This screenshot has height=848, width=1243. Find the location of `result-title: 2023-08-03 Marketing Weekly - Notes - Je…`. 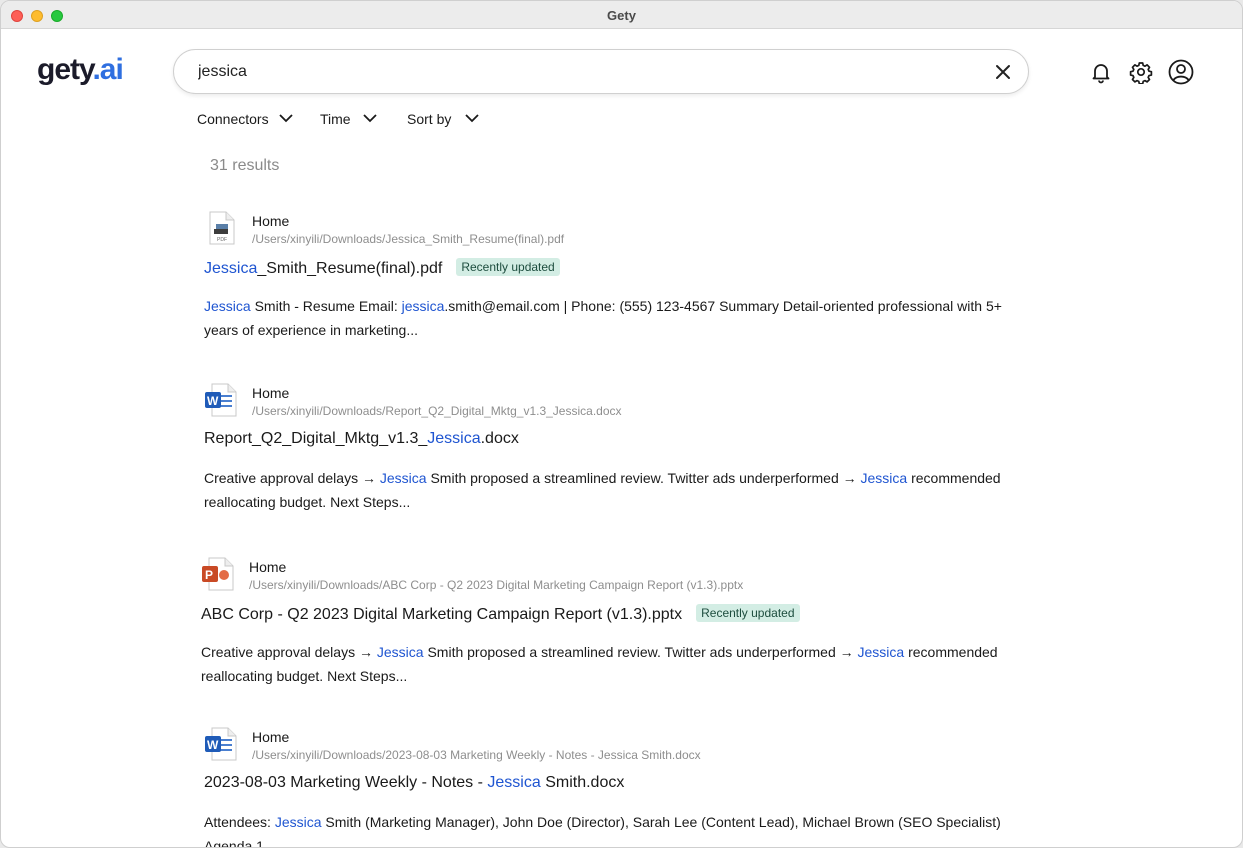

result-title: 2023-08-03 Marketing Weekly - Notes - Je… is located at coordinates (414, 783).